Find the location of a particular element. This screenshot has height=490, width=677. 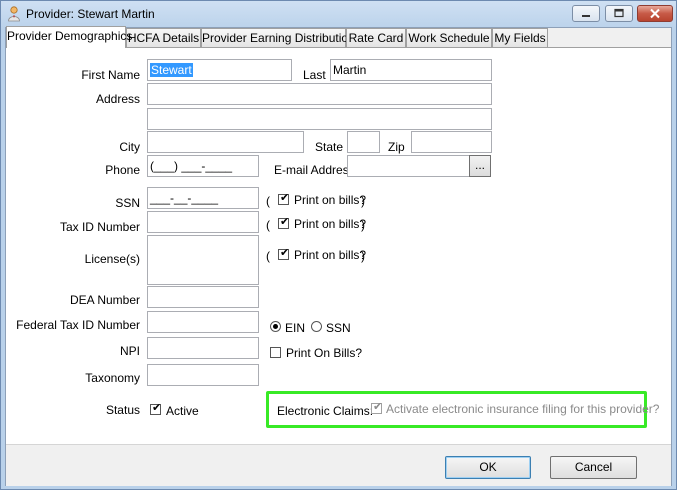

city-field is located at coordinates (225, 142).